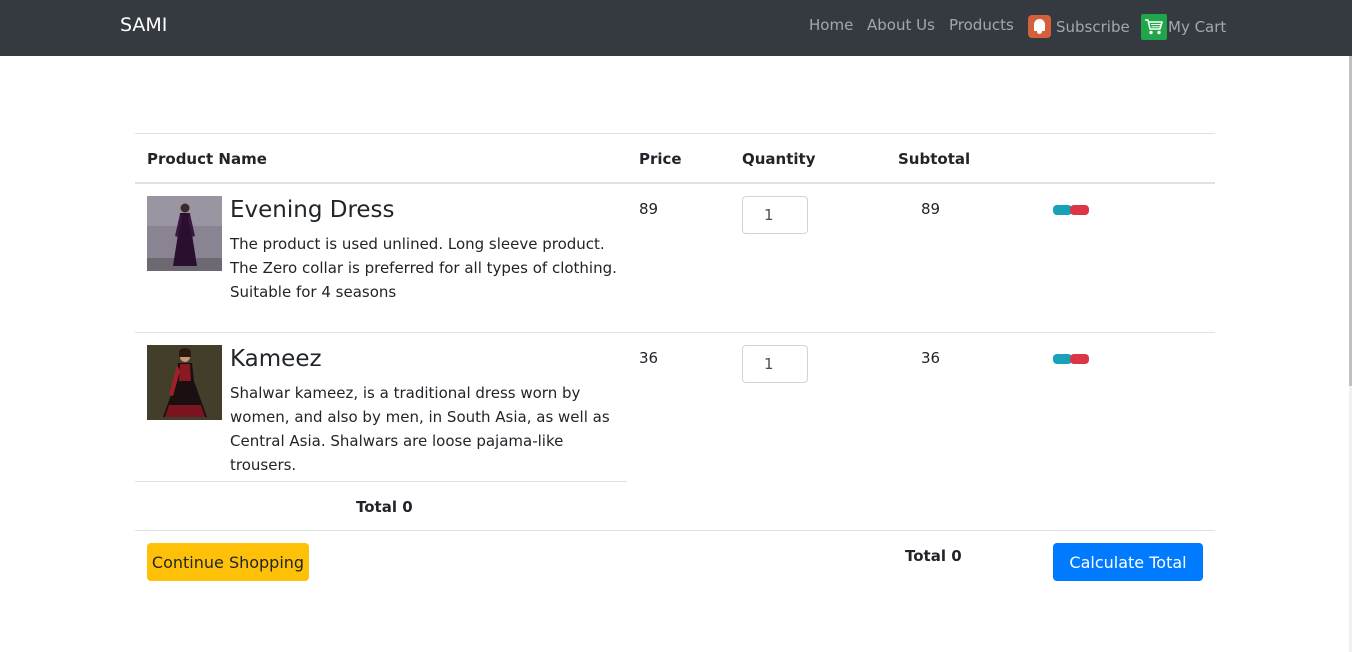  I want to click on total-label-right: Total 0, so click(933, 556).